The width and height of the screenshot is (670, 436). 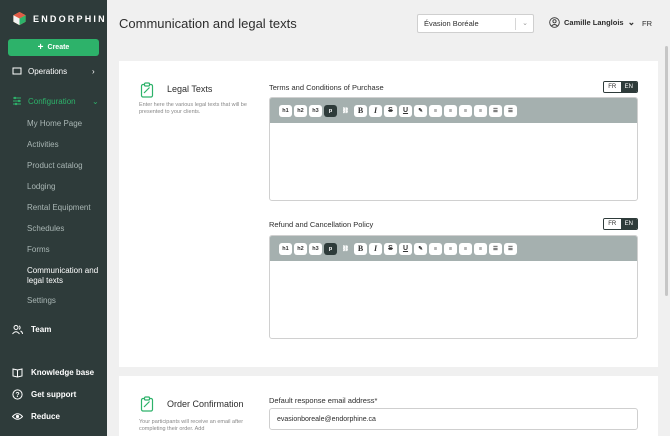 I want to click on nav-sub-product-catalog: Product catalog, so click(x=55, y=166).